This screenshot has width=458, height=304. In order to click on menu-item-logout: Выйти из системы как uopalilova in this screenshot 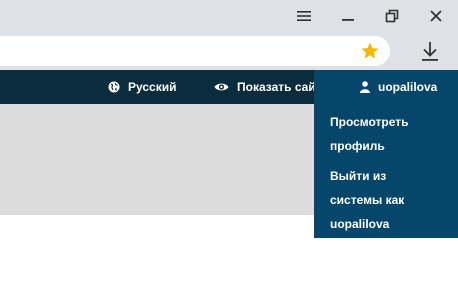, I will do `click(389, 200)`.